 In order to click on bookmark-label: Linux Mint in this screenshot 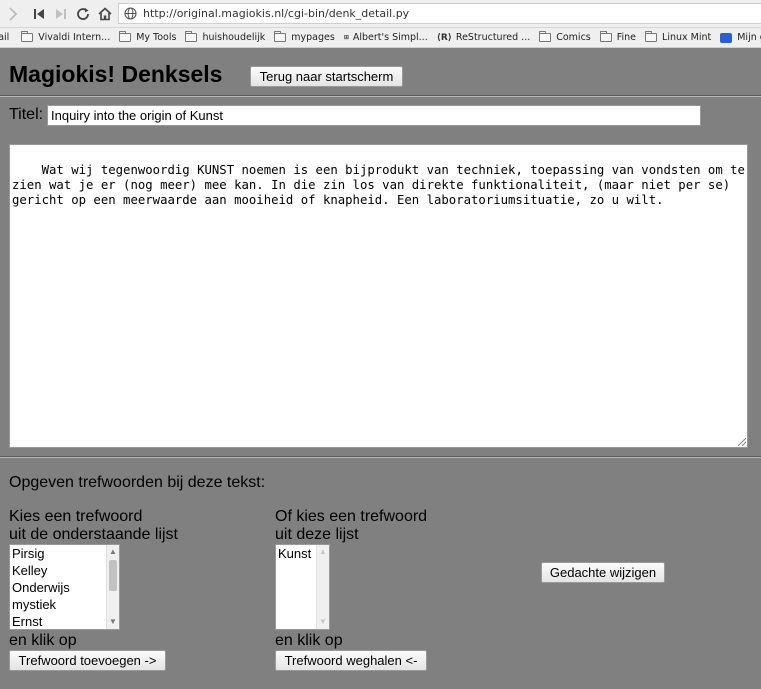, I will do `click(687, 37)`.